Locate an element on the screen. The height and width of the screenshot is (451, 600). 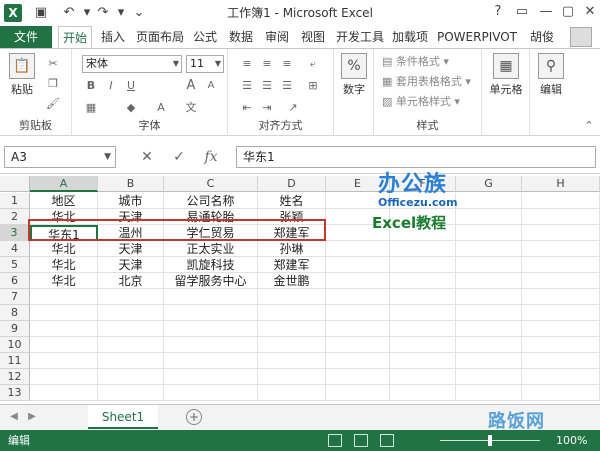
column-header-c: C is located at coordinates (211, 184).